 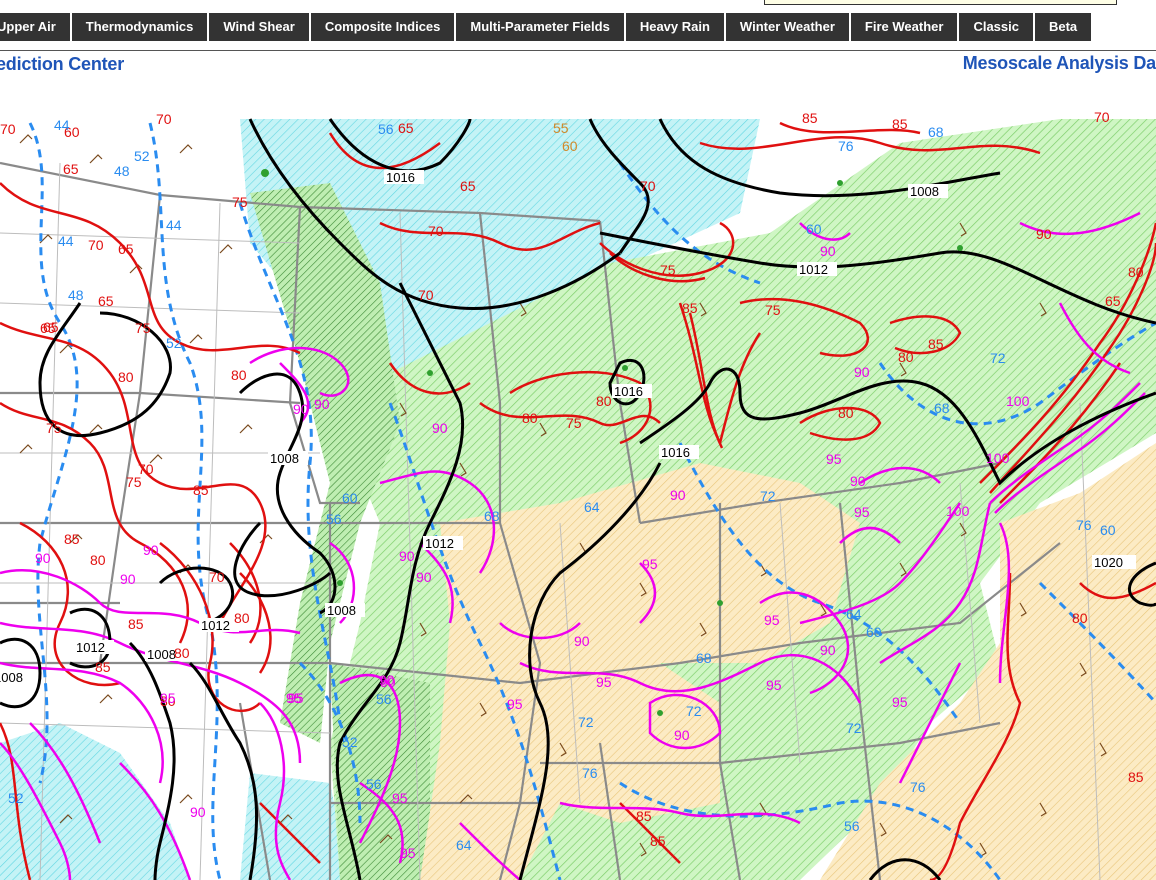 I want to click on header-divider, so click(x=578, y=50).